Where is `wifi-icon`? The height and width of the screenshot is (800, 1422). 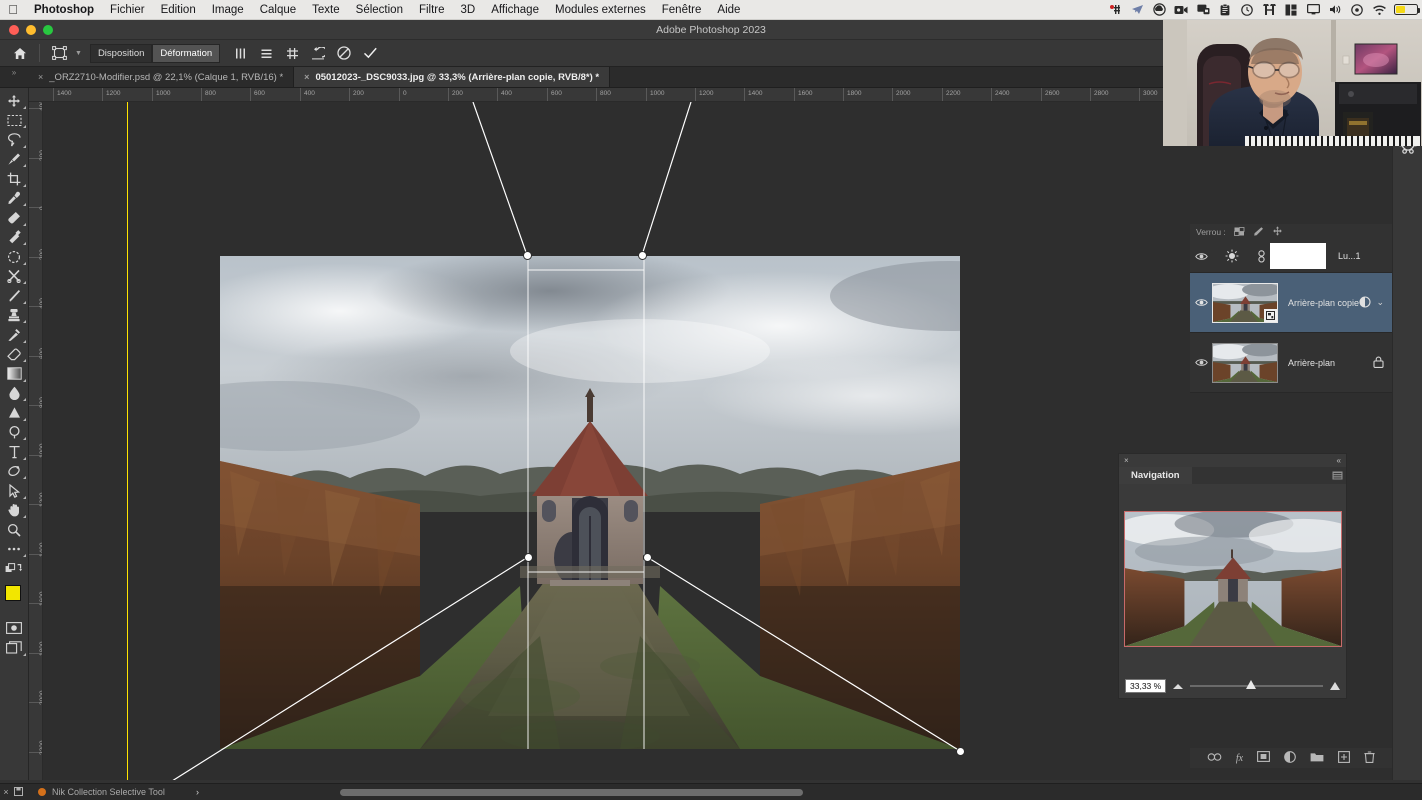 wifi-icon is located at coordinates (1379, 9).